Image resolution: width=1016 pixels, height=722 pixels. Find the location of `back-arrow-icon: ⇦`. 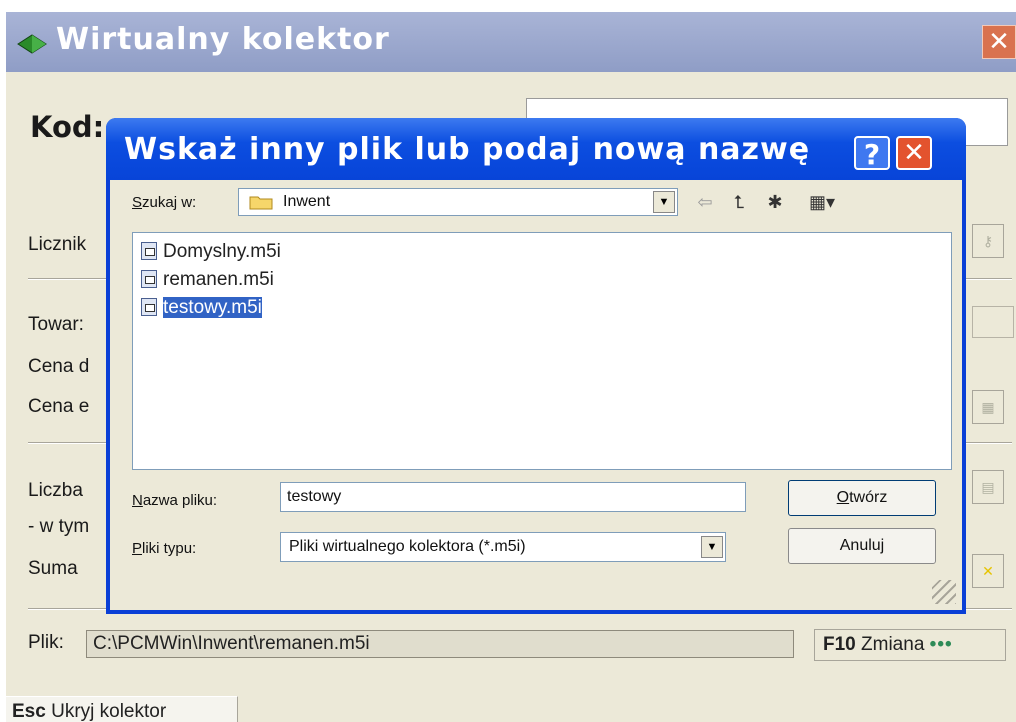

back-arrow-icon: ⇦ is located at coordinates (705, 202).